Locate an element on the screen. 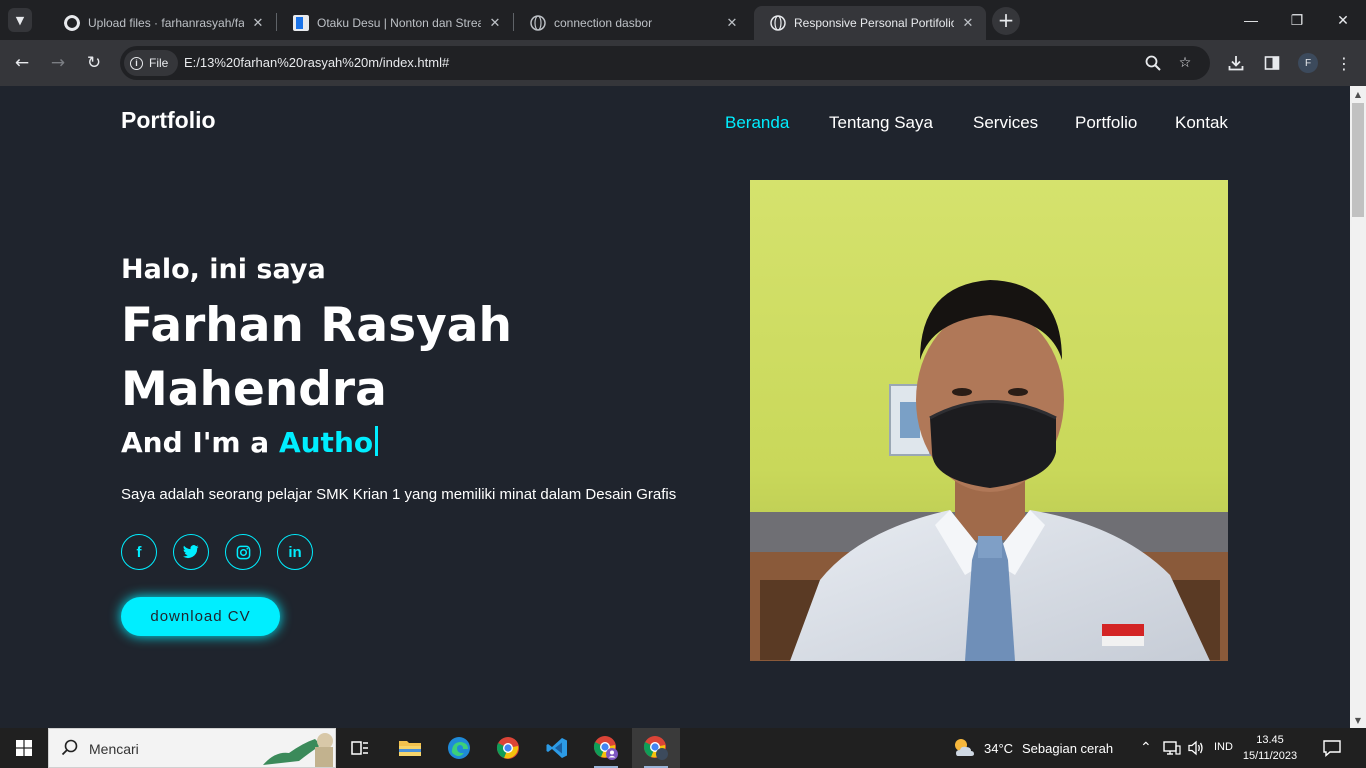  chevron-up-icon: ⌃ is located at coordinates (1146, 747).